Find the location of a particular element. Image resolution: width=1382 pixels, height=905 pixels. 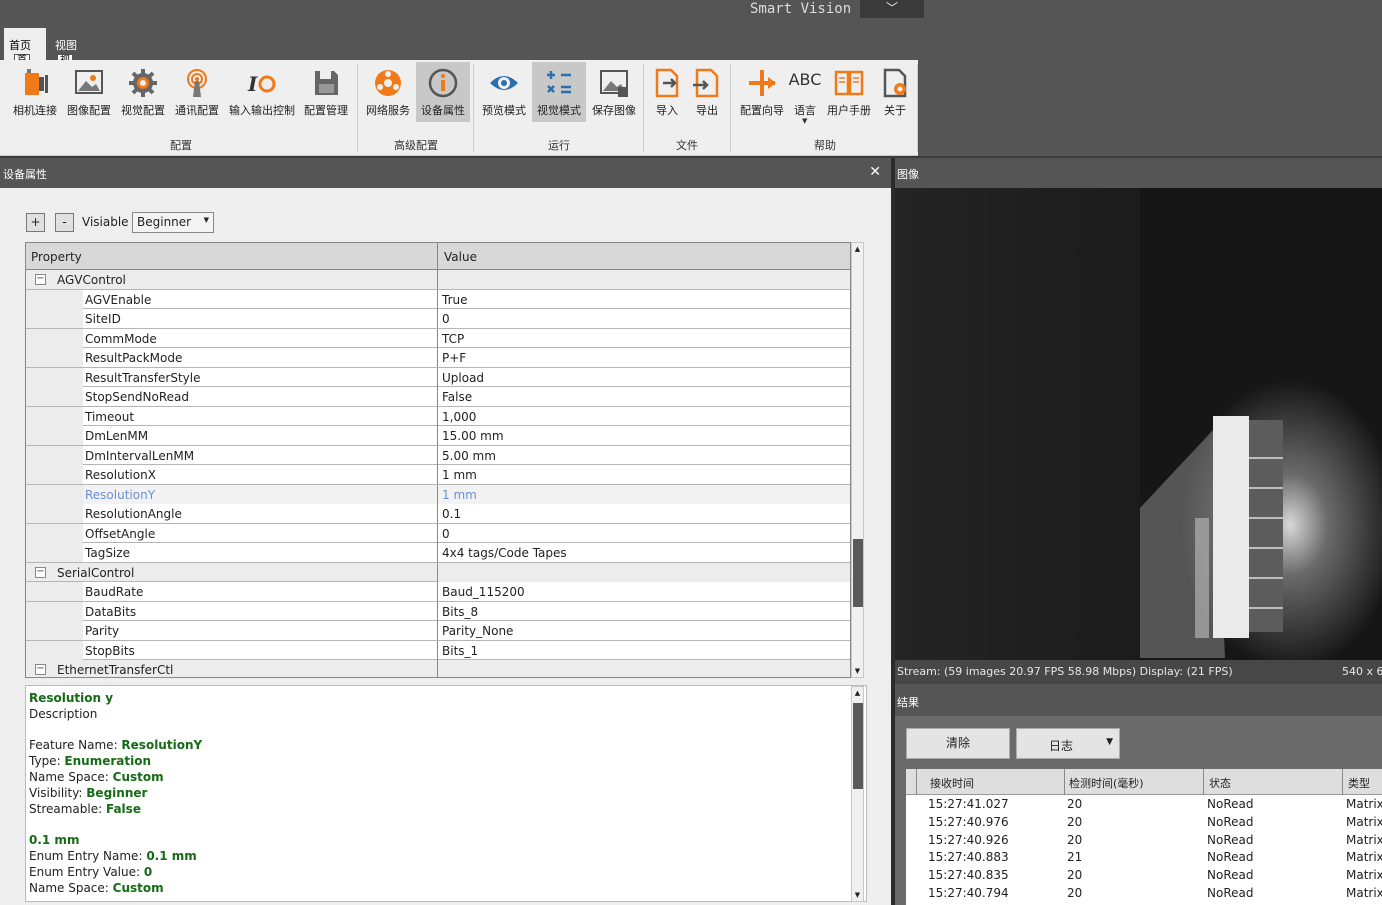

property-value-cell: 4x4 tags/Code Tapes is located at coordinates (643, 552).